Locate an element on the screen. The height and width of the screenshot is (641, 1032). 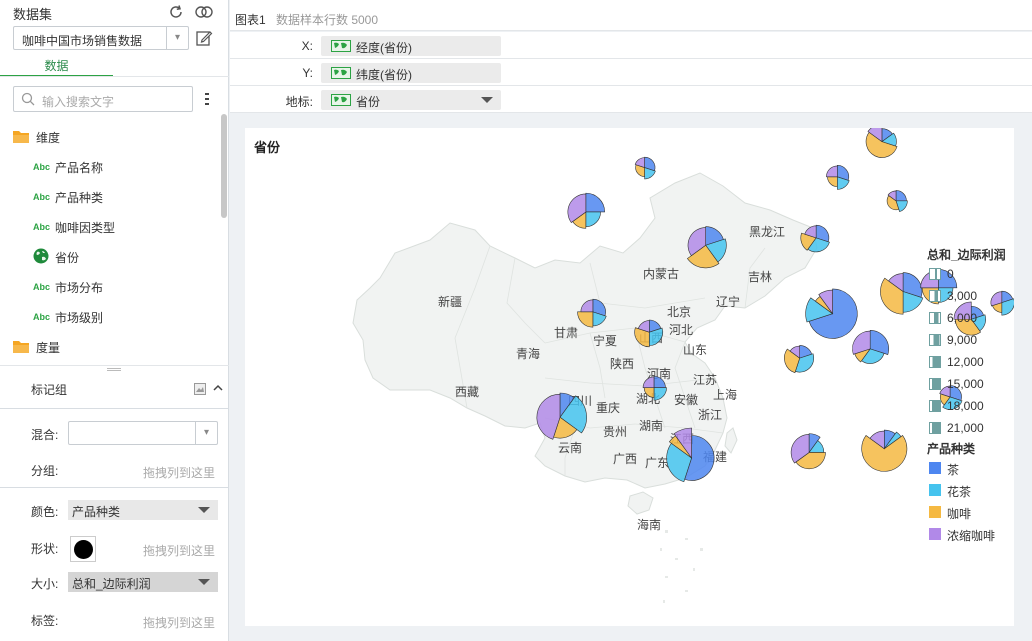
image-icon is located at coordinates (200, 389).